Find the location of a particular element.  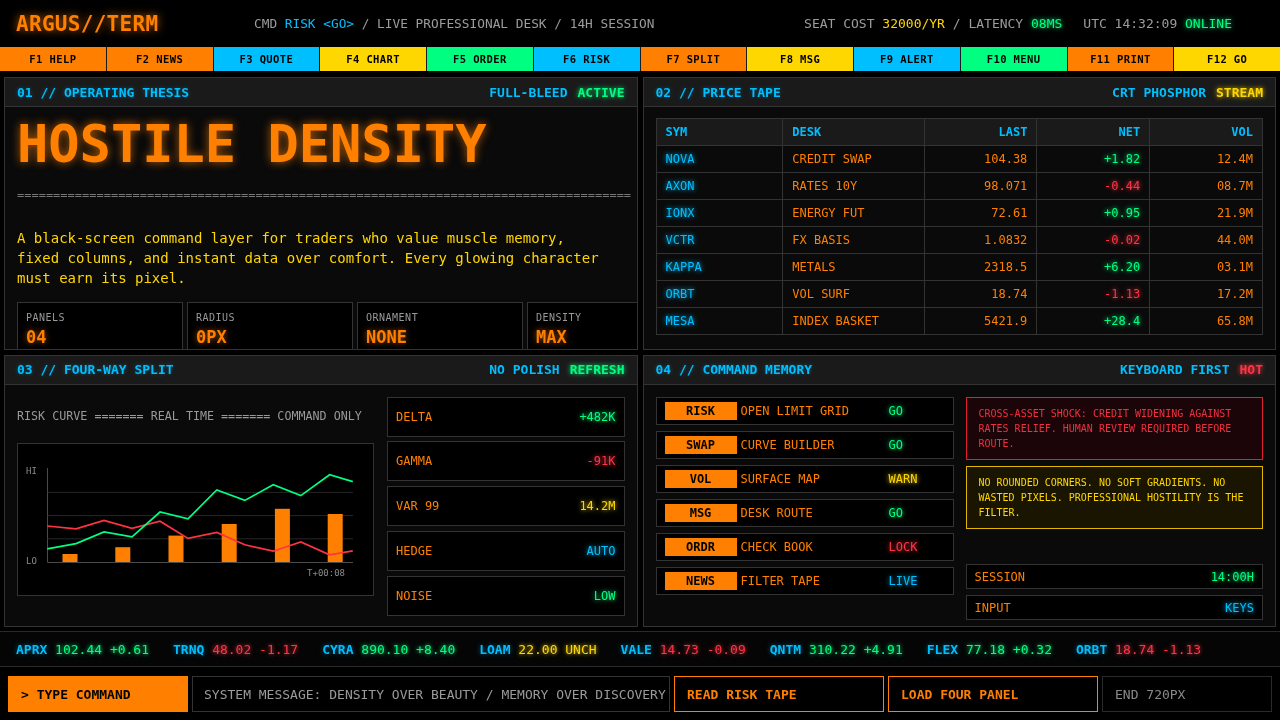

ticker-price: 18.74 is located at coordinates (1135, 649).